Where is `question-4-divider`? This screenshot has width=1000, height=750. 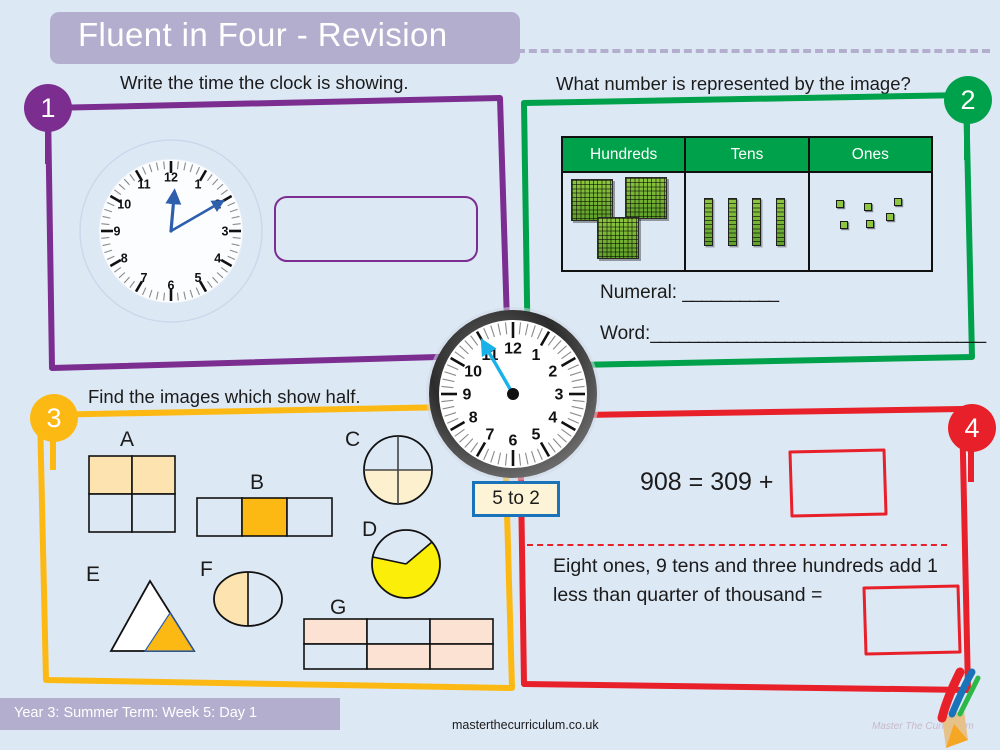 question-4-divider is located at coordinates (737, 545).